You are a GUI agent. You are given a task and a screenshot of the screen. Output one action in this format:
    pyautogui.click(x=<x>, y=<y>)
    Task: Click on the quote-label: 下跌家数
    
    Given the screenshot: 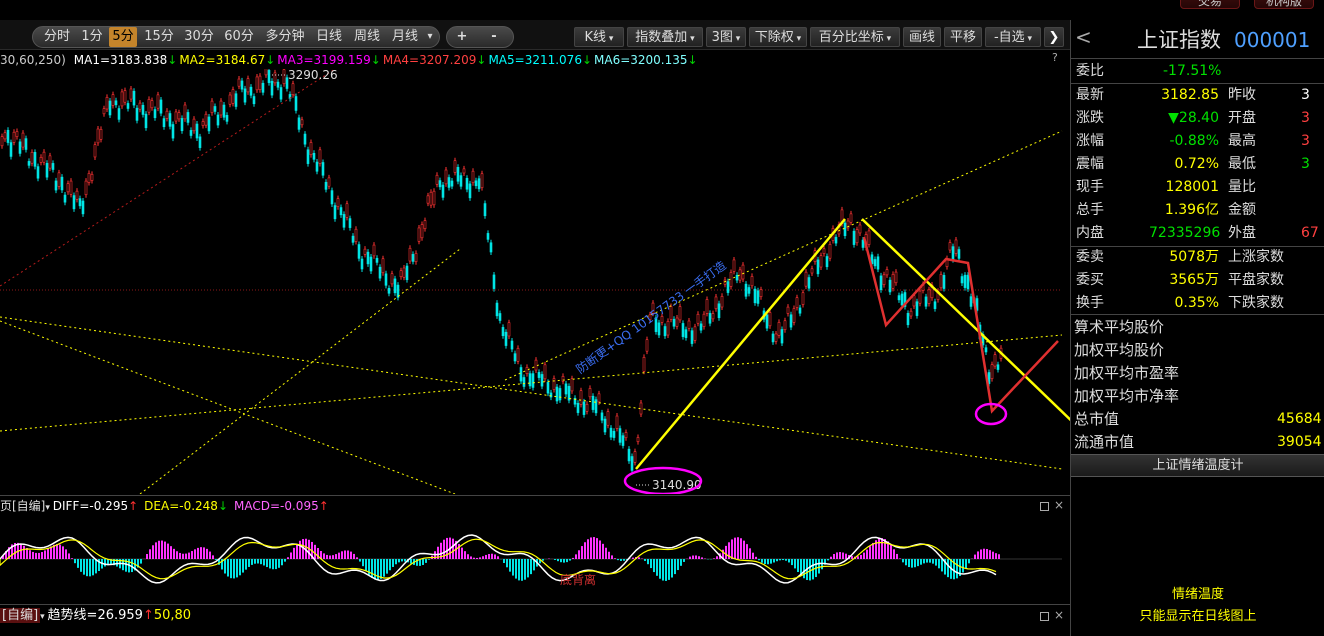 What is the action you would take?
    pyautogui.click(x=1256, y=303)
    